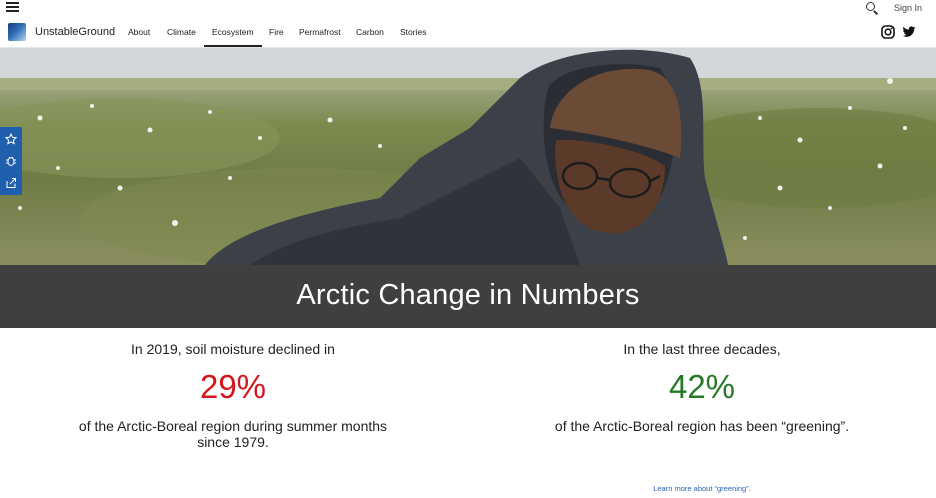  What do you see at coordinates (75, 32) in the screenshot?
I see `brand-link: UnstableGround` at bounding box center [75, 32].